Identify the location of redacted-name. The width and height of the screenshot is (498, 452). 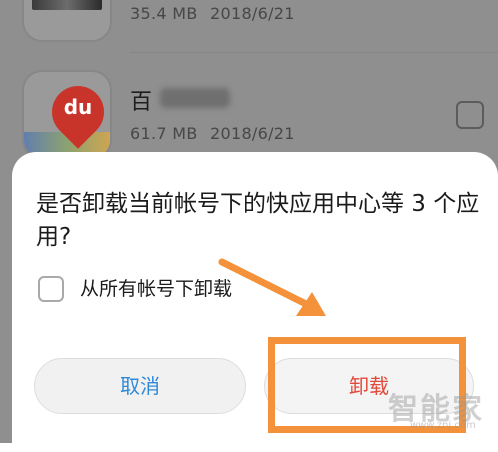
(195, 98).